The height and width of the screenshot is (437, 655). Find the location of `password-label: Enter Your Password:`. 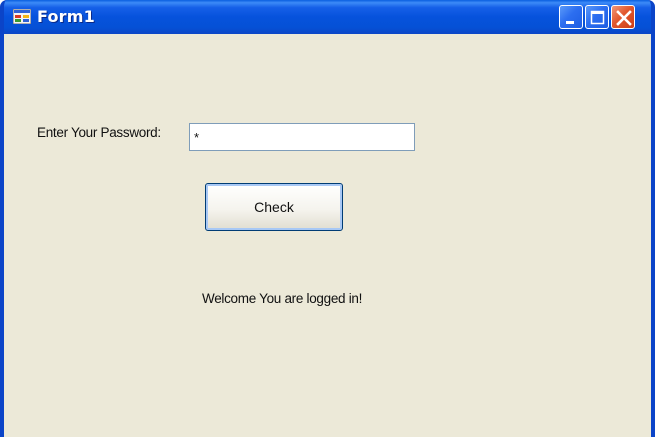

password-label: Enter Your Password: is located at coordinates (99, 132).